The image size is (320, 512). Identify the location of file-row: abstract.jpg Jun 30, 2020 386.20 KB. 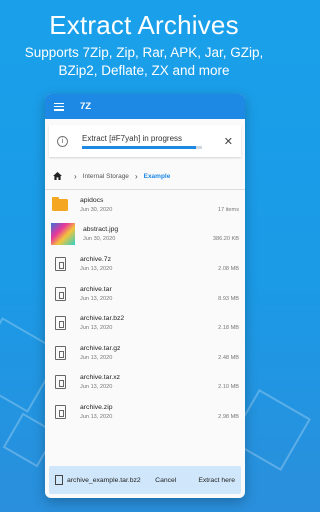
(145, 235).